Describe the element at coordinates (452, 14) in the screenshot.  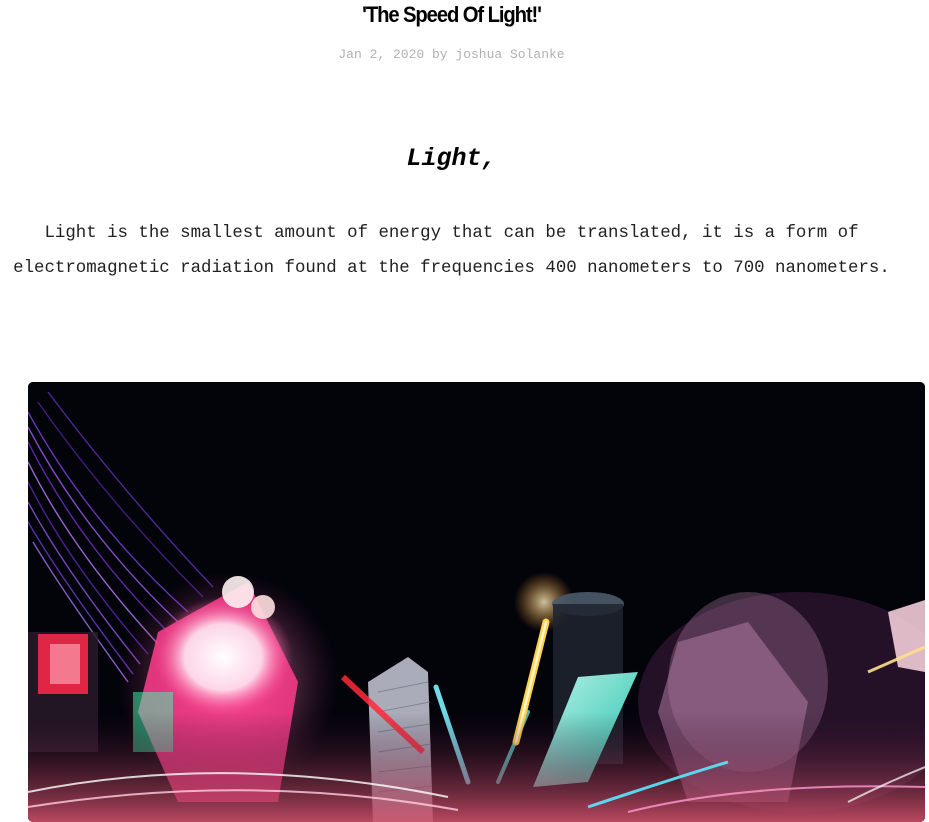
I see `post-title: 'The Speed Of Light!'` at that location.